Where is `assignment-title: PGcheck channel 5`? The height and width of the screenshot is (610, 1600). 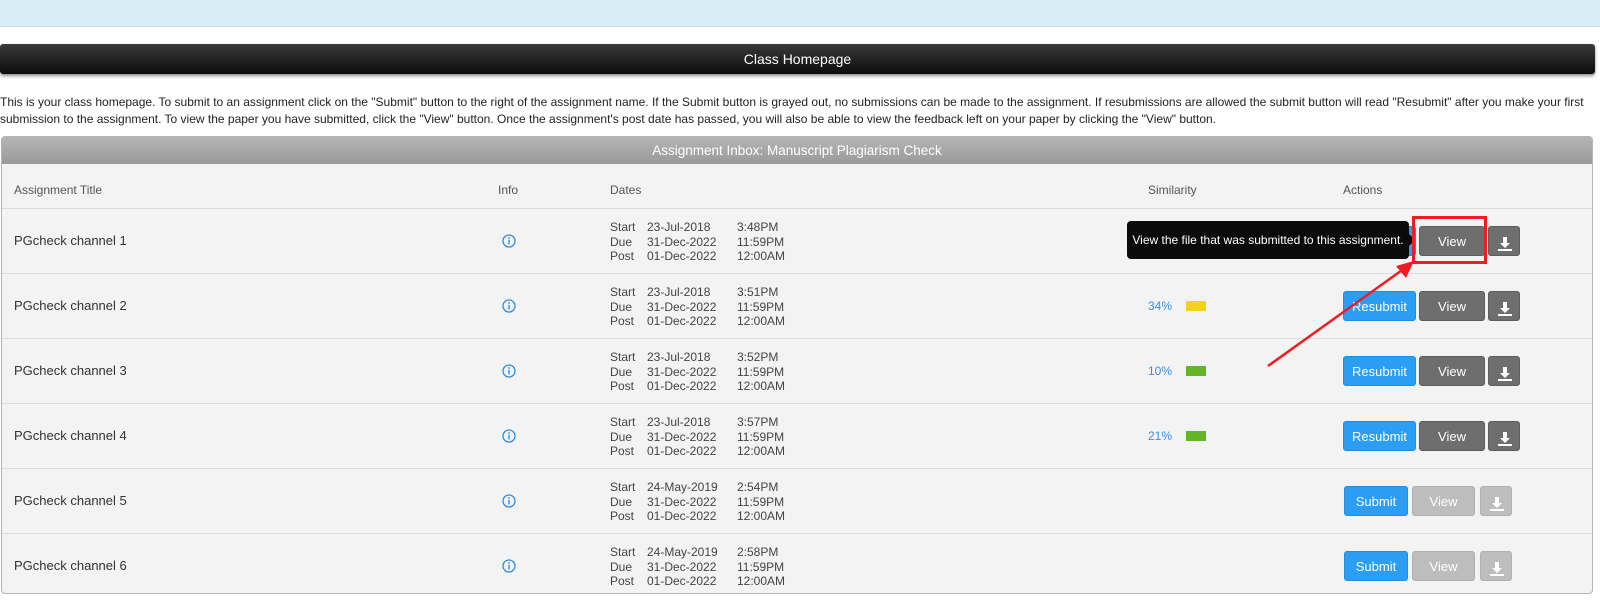
assignment-title: PGcheck channel 5 is located at coordinates (70, 500).